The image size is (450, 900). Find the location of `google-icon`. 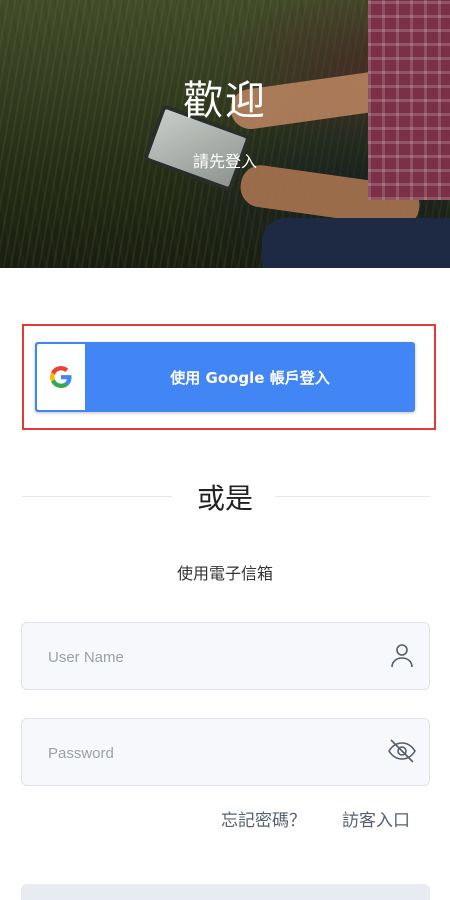

google-icon is located at coordinates (61, 377).